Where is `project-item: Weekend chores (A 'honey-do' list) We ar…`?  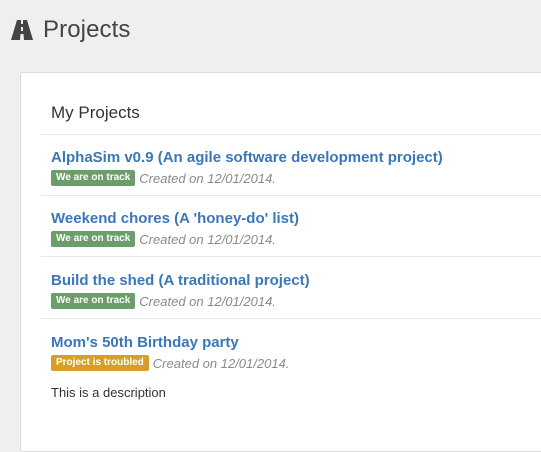 project-item: Weekend chores (A 'honey-do' list) We ar… is located at coordinates (175, 228).